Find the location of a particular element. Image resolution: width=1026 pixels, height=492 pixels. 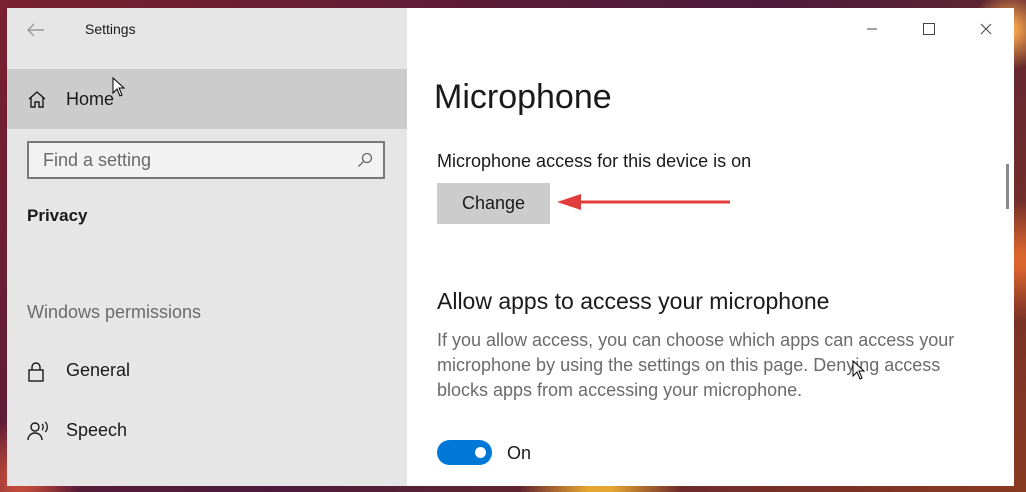

back-button is located at coordinates (36, 30).